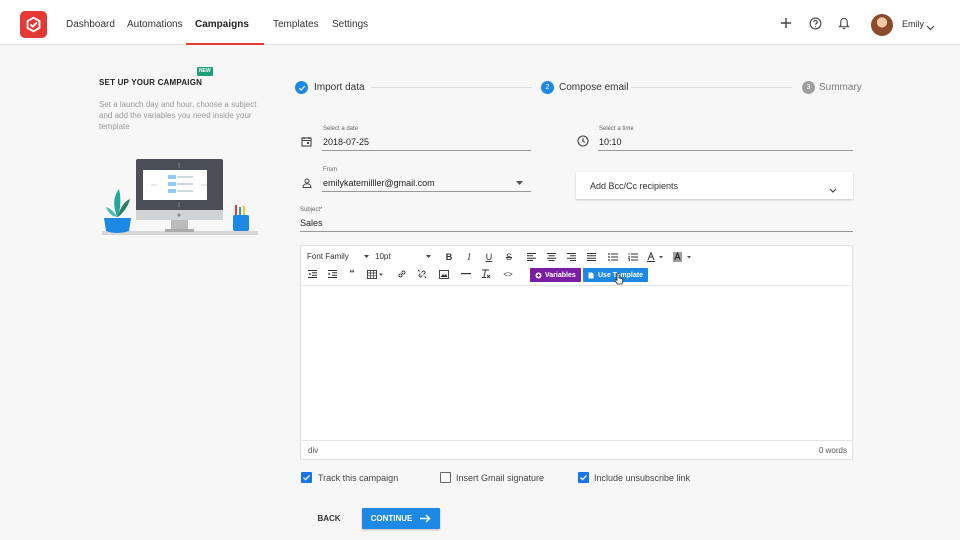  Describe the element at coordinates (332, 274) in the screenshot. I see `indent-icon` at that location.